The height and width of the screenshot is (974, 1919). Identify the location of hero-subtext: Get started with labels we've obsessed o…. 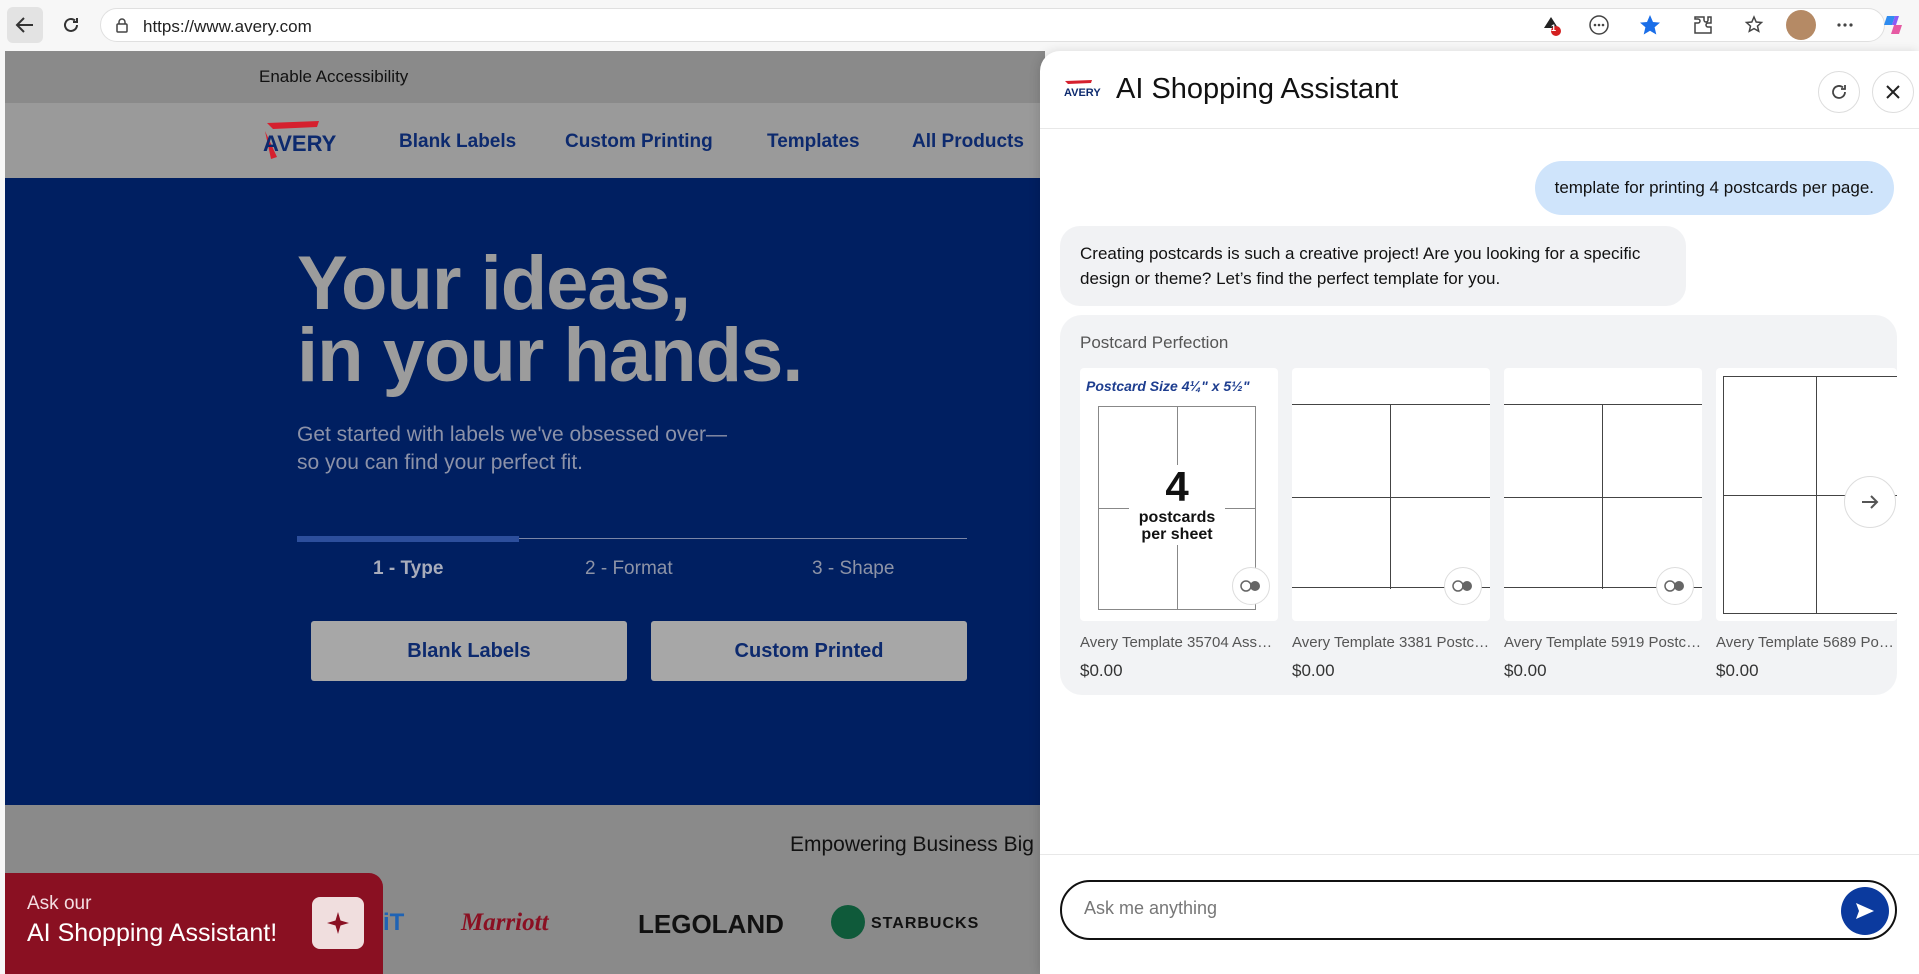
(557, 449).